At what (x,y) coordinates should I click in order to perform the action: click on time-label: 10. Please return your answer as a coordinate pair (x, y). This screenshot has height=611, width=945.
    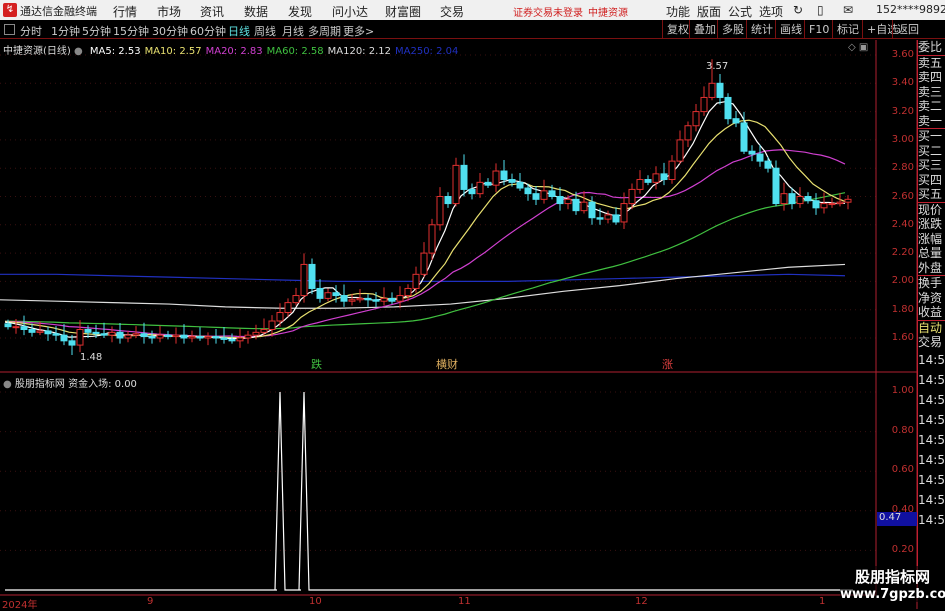
    Looking at the image, I should click on (315, 601).